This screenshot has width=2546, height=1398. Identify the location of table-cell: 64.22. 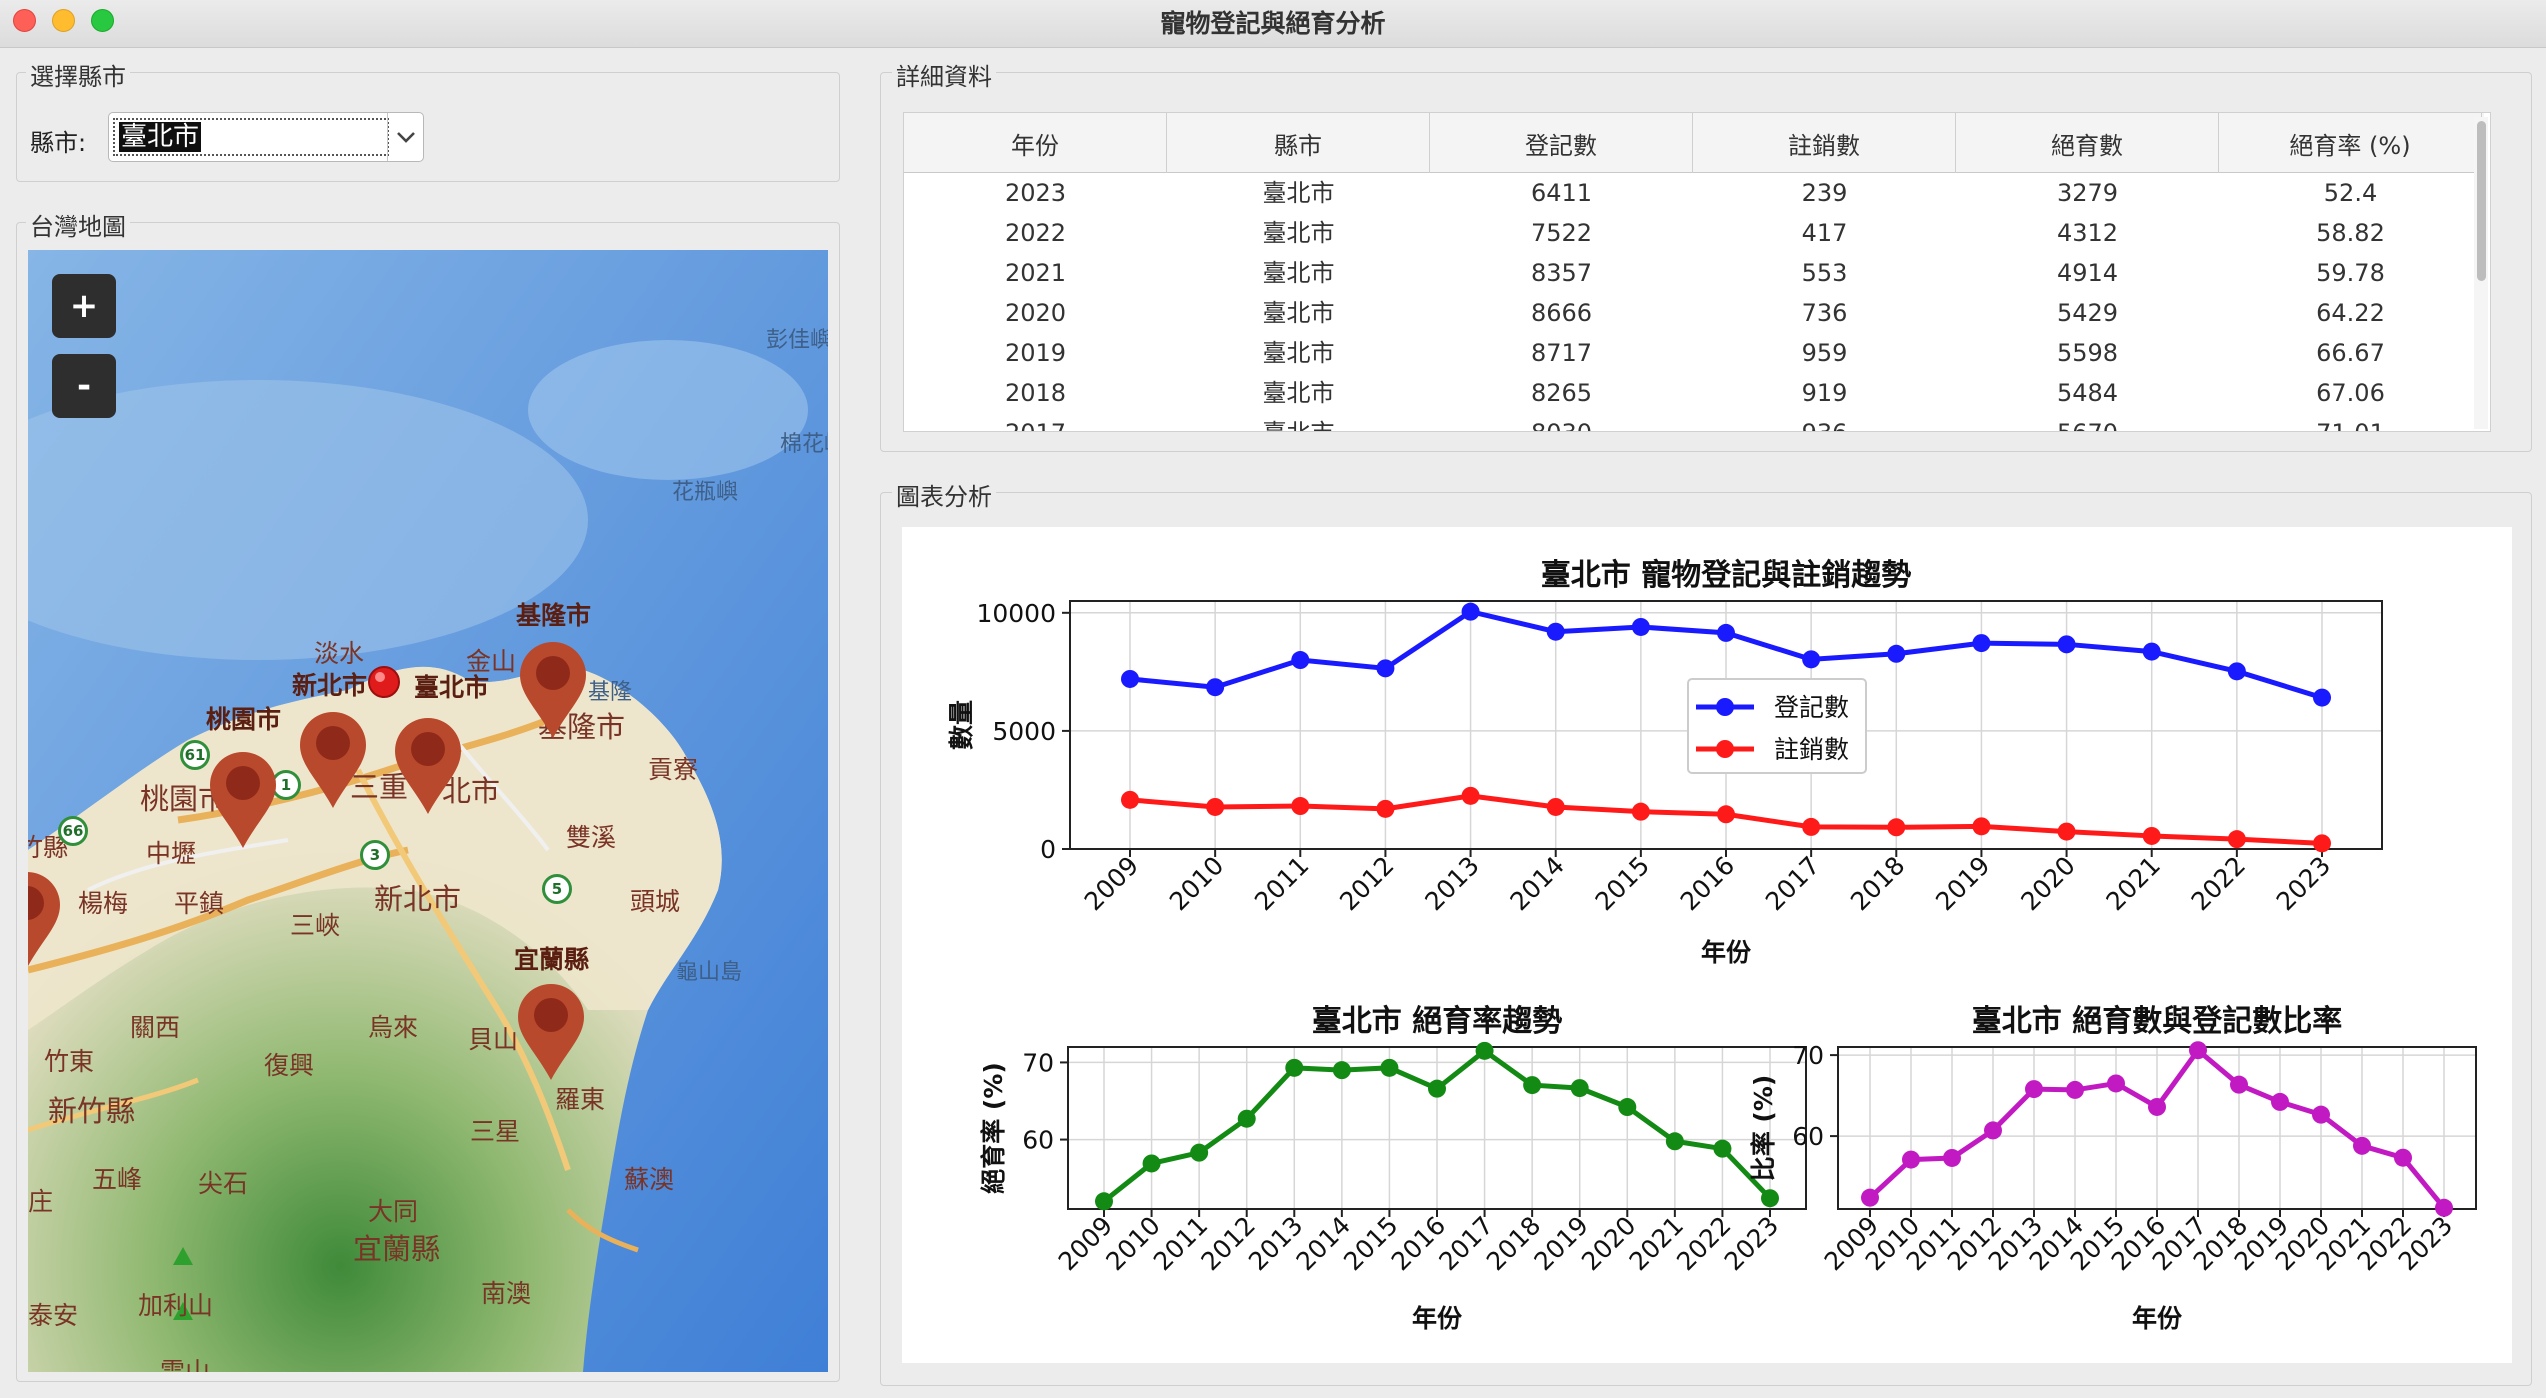
(2350, 313).